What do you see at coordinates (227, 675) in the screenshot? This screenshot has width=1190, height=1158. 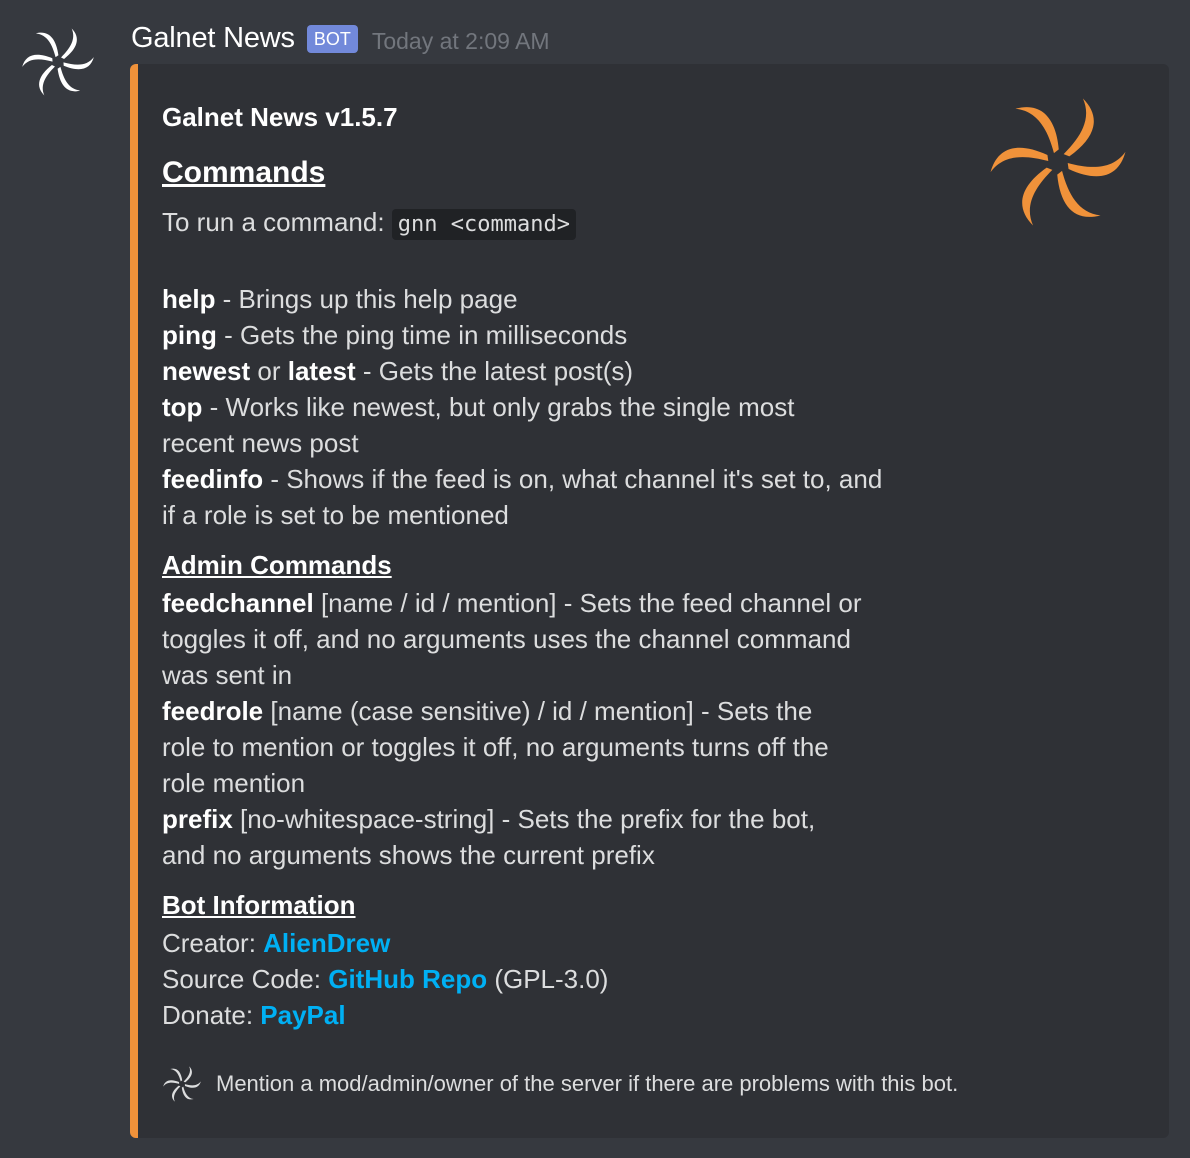 I see `admin-command-feedchannel-cont2: was sent in` at bounding box center [227, 675].